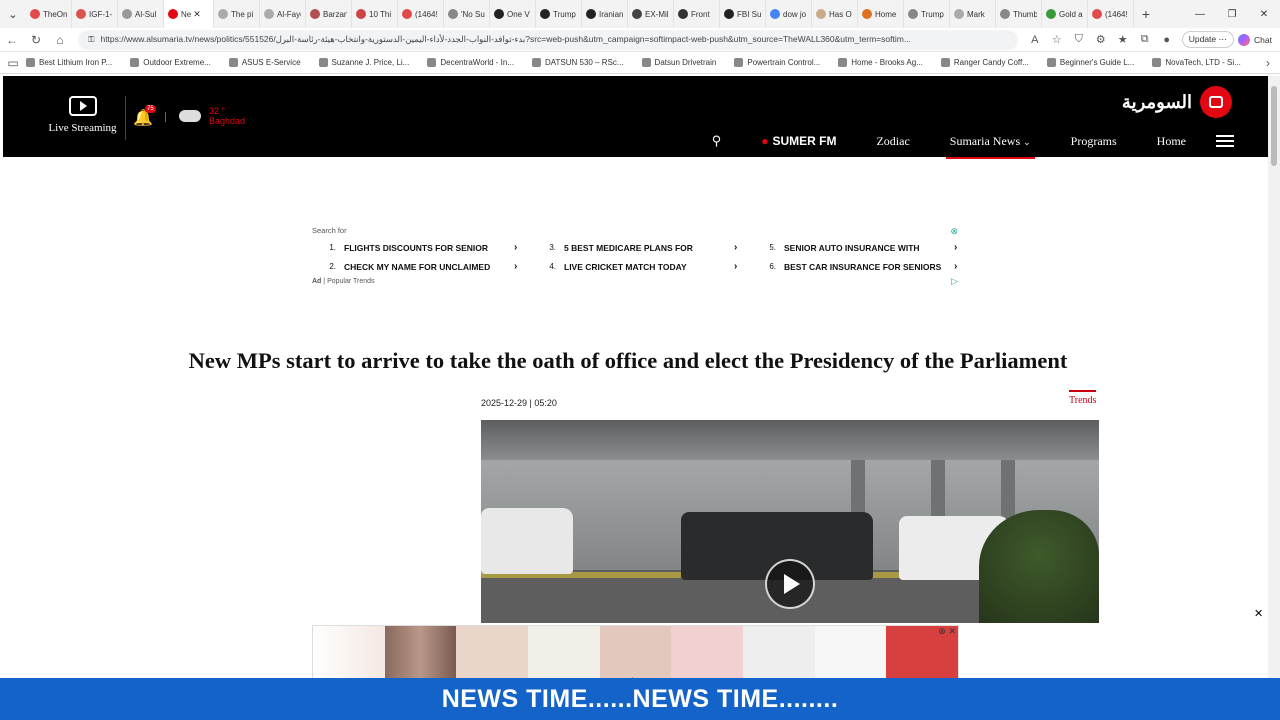 The width and height of the screenshot is (1280, 720). What do you see at coordinates (422, 247) in the screenshot?
I see `ad-search-link: 1. FLIGHTS DISCOUNTS FOR SENIOR ›` at bounding box center [422, 247].